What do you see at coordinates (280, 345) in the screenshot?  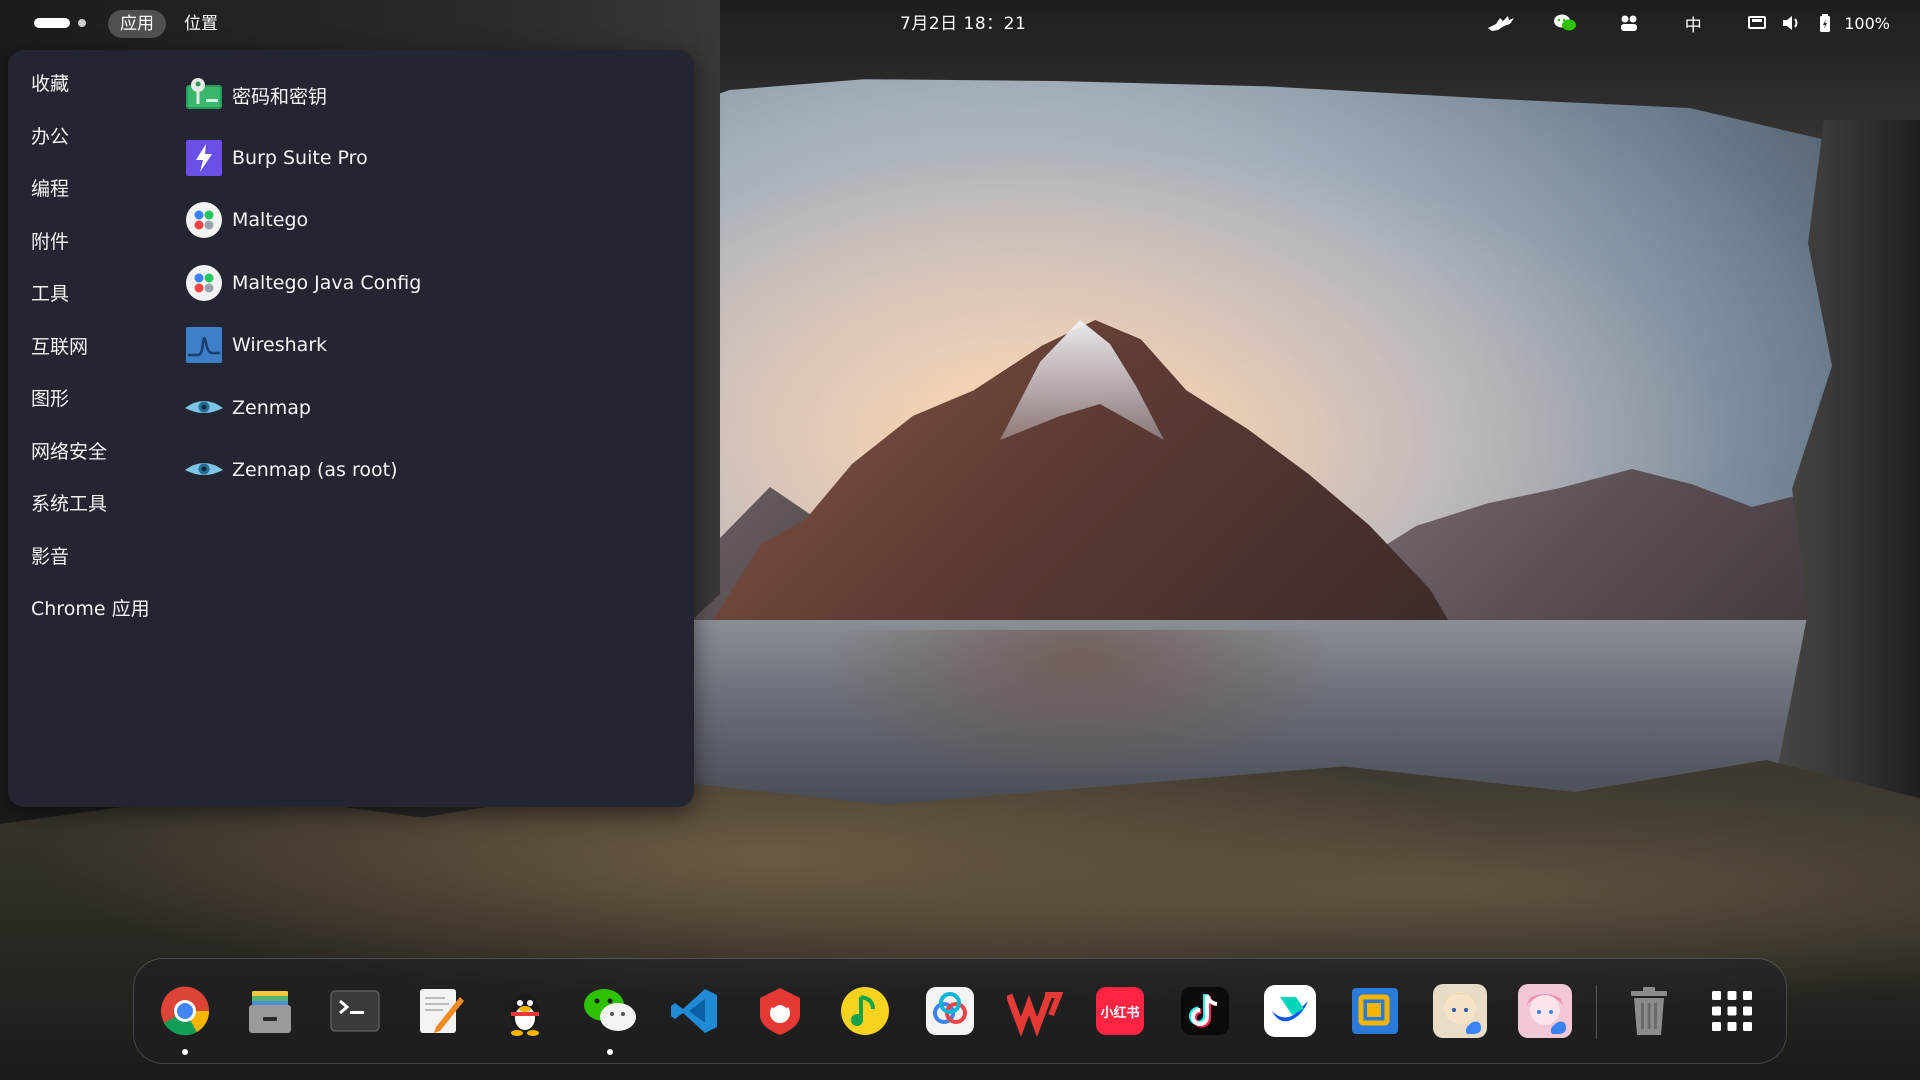 I see `app-name: Wireshark` at bounding box center [280, 345].